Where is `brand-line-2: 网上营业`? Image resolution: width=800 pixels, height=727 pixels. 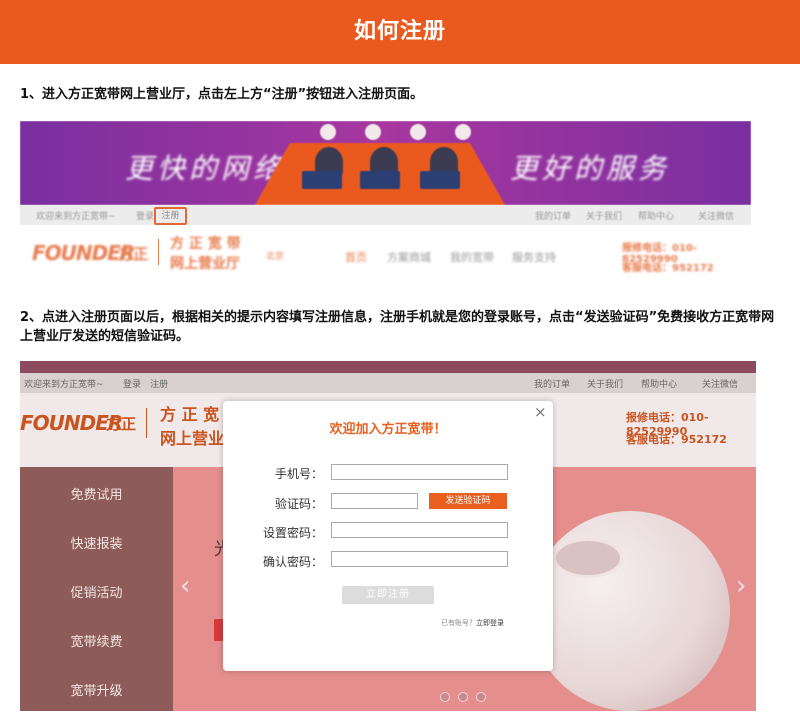
brand-line-2: 网上营业 is located at coordinates (192, 438).